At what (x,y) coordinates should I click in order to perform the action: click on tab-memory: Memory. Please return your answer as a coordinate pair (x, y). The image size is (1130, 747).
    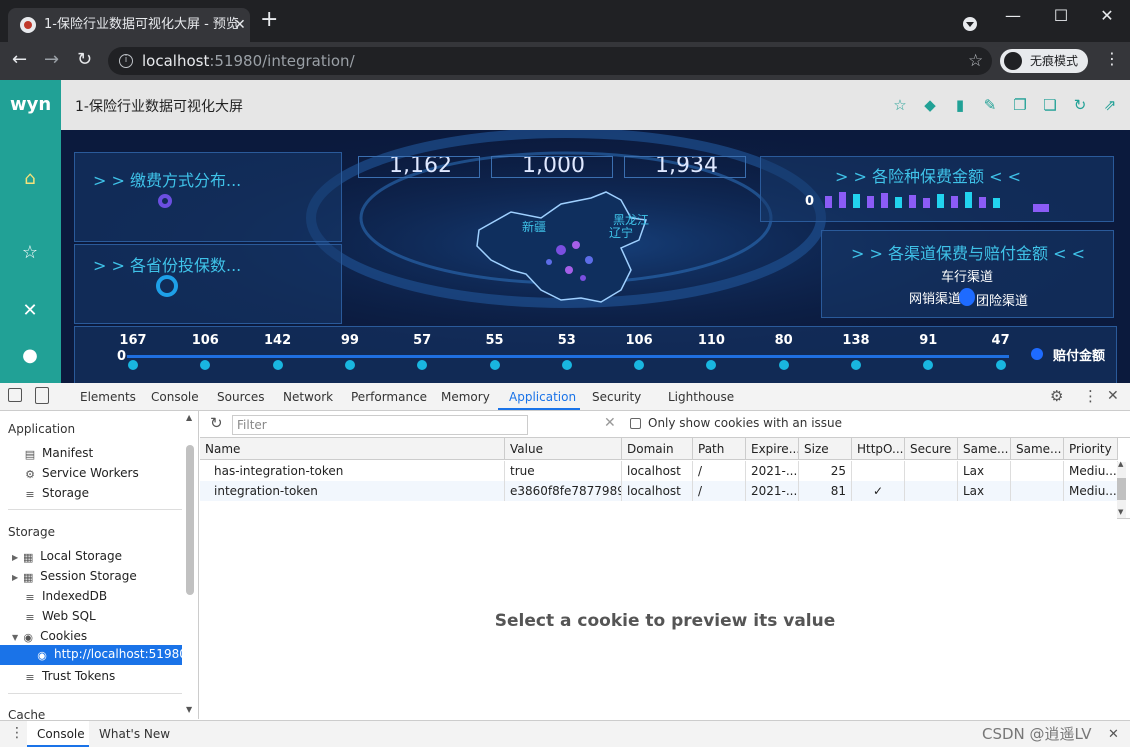
    Looking at the image, I should click on (465, 397).